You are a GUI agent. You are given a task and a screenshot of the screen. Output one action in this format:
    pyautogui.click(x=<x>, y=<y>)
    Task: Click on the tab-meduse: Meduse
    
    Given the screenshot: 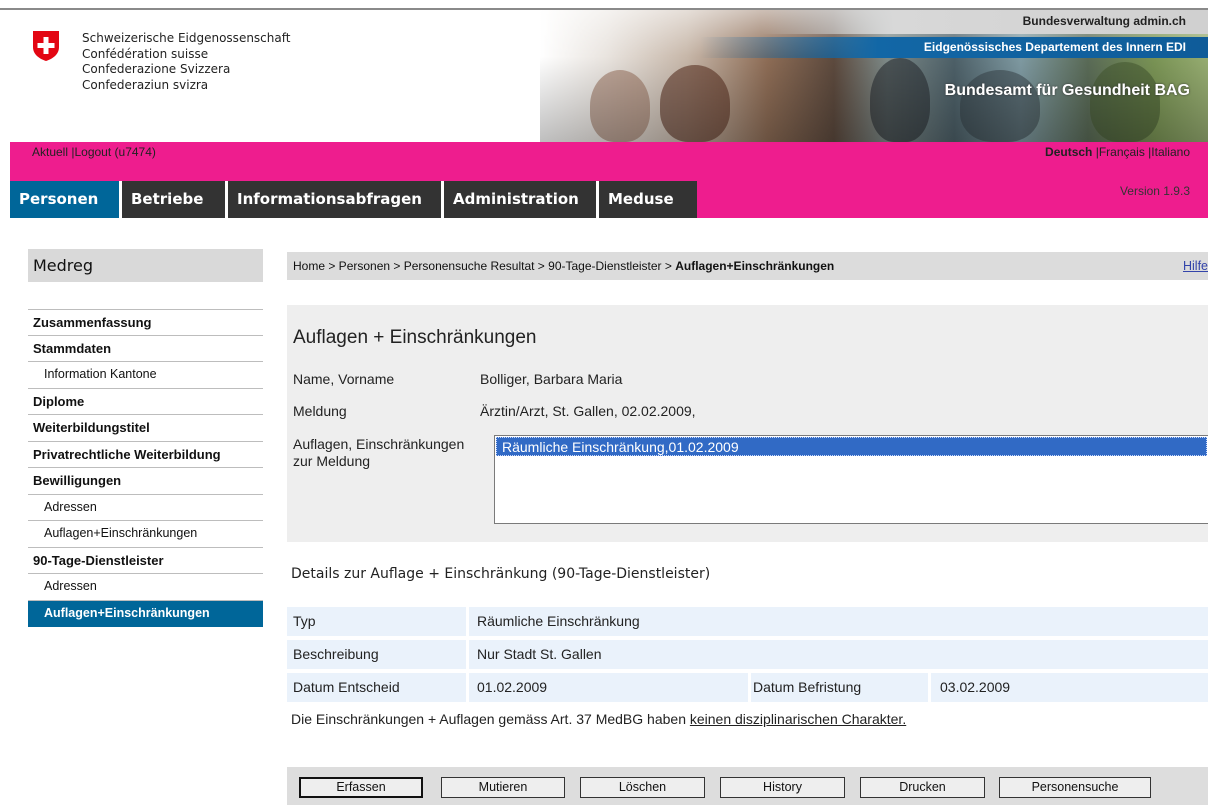 What is the action you would take?
    pyautogui.click(x=648, y=199)
    